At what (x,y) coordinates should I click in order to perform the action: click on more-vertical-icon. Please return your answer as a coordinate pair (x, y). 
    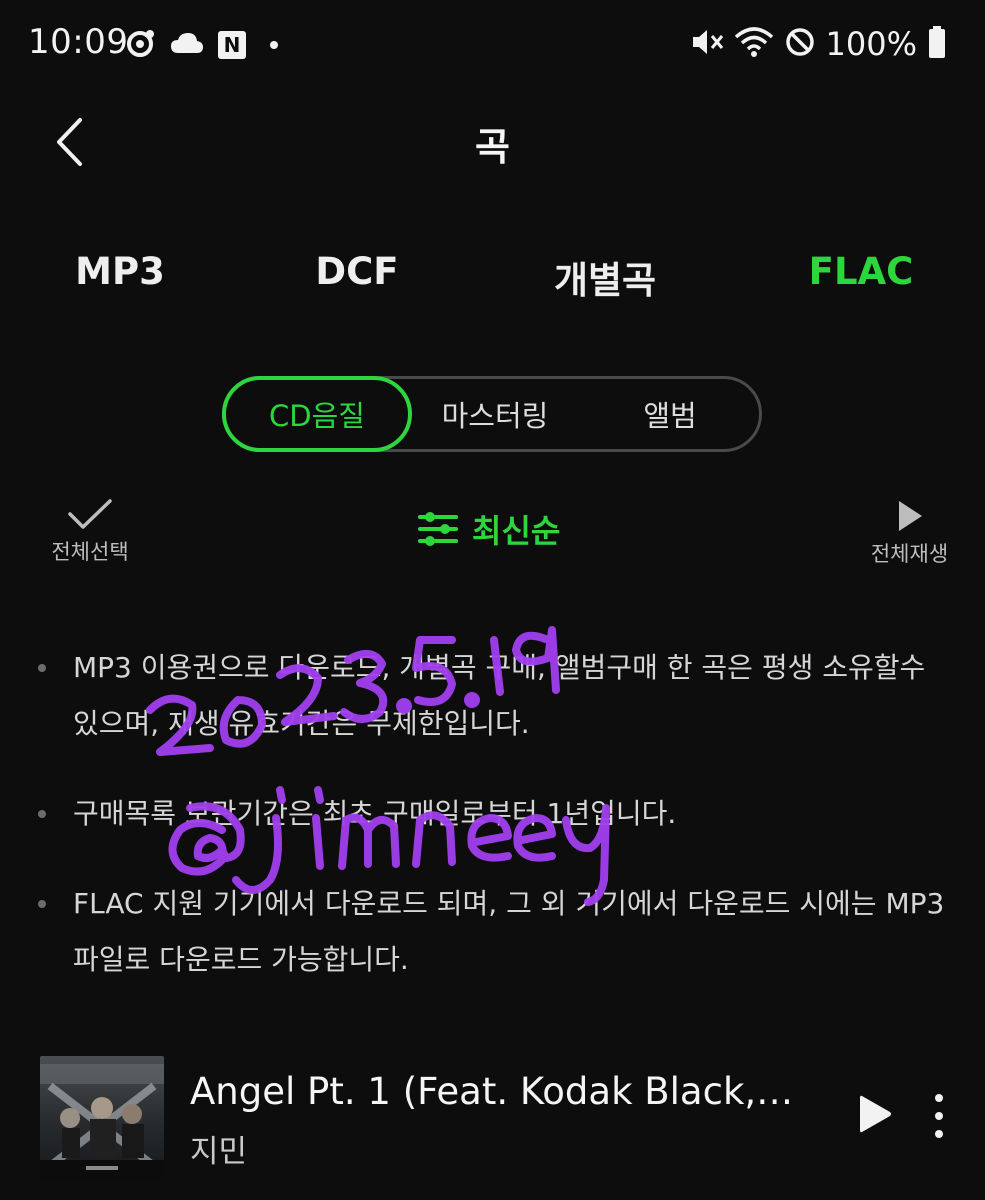
    Looking at the image, I should click on (939, 1116).